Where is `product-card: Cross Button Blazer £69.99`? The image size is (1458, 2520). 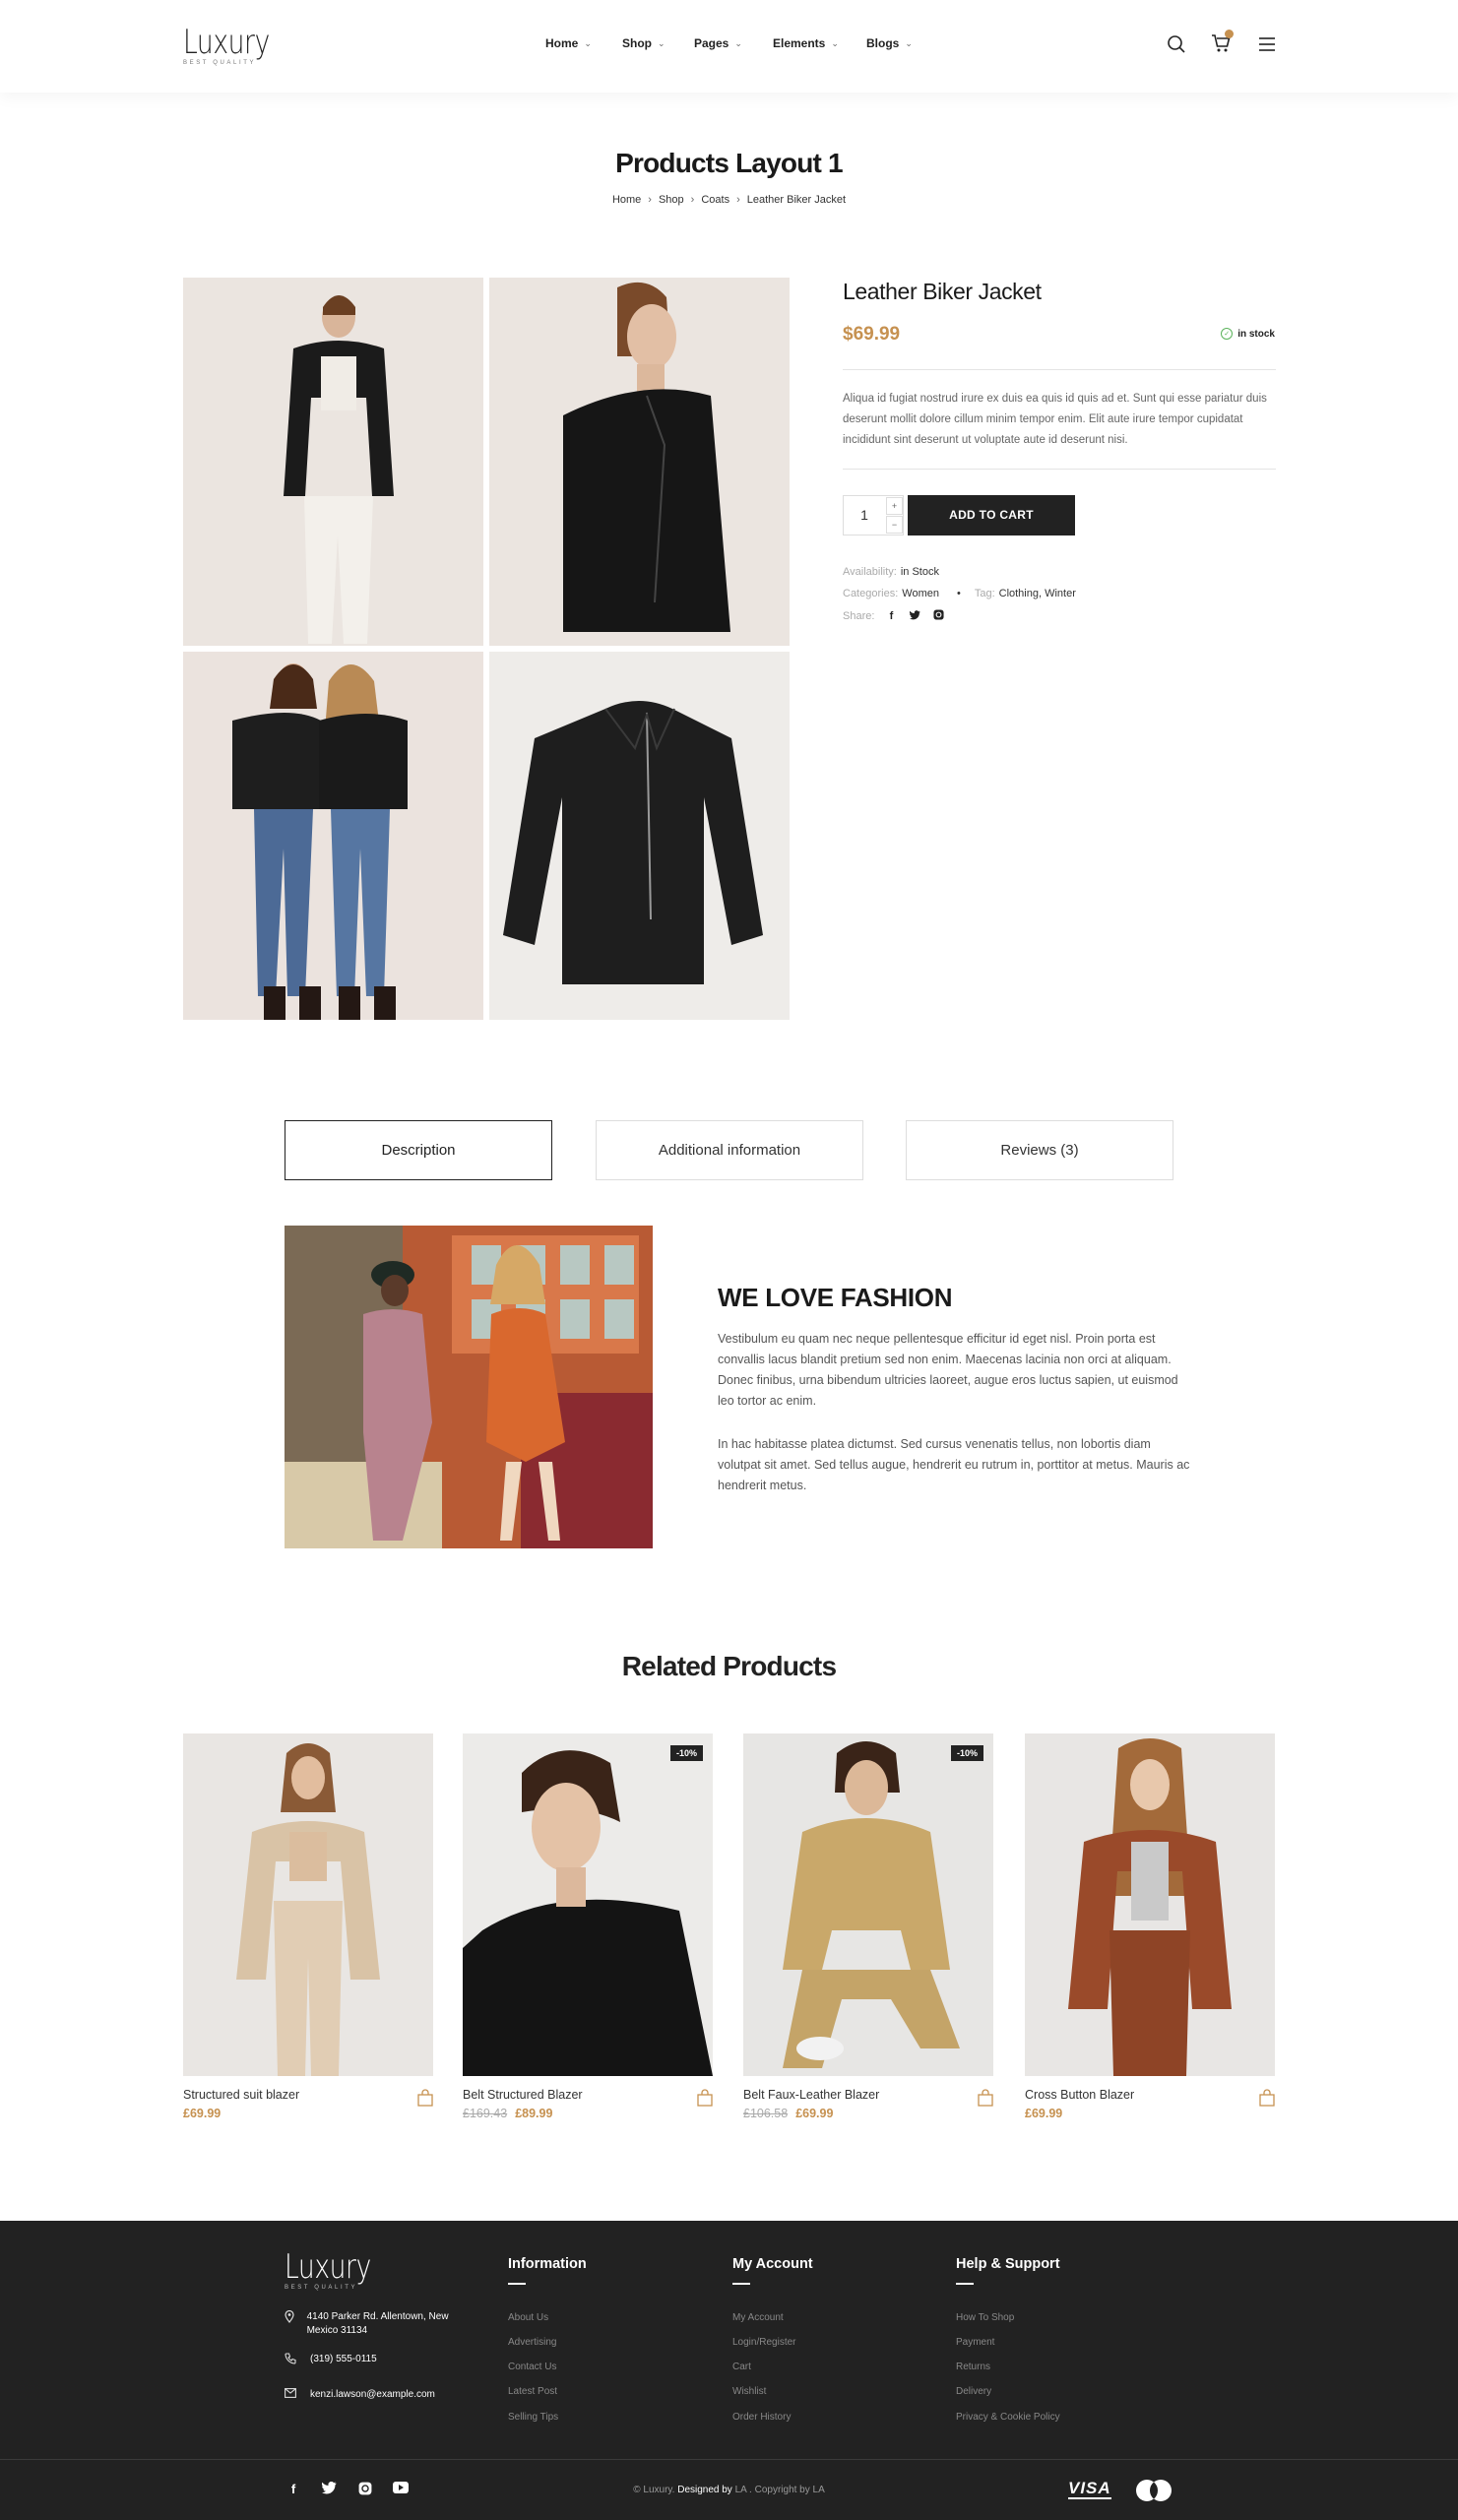
product-card: Cross Button Blazer £69.99 is located at coordinates (1150, 1926).